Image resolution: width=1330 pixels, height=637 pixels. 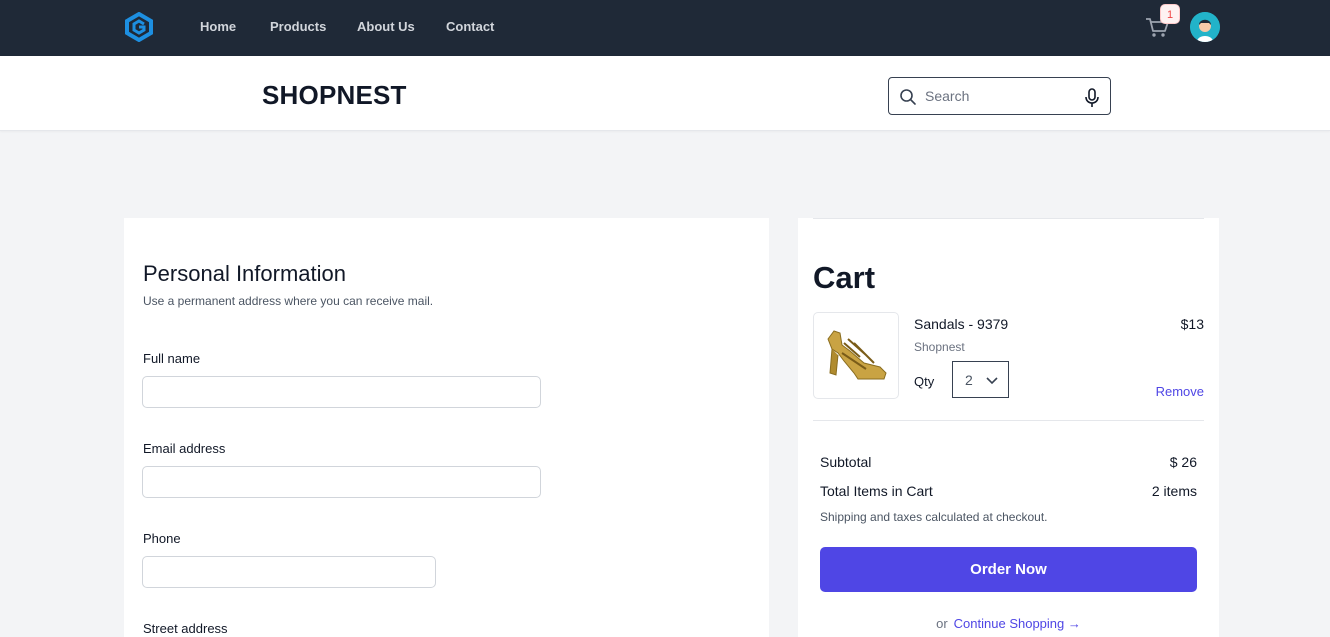 I want to click on personal-info-title: Personal Information, so click(x=244, y=273).